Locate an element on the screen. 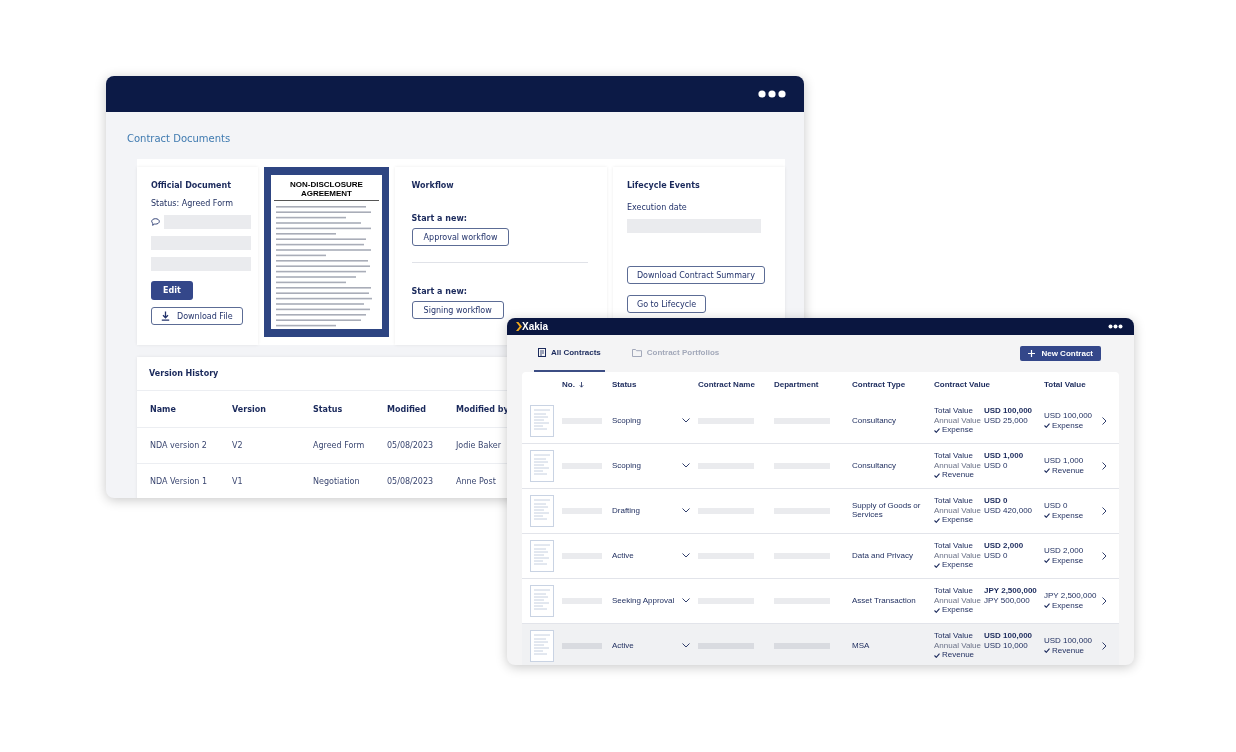 The height and width of the screenshot is (752, 1236). value-amount: USD 1,000 is located at coordinates (1004, 456).